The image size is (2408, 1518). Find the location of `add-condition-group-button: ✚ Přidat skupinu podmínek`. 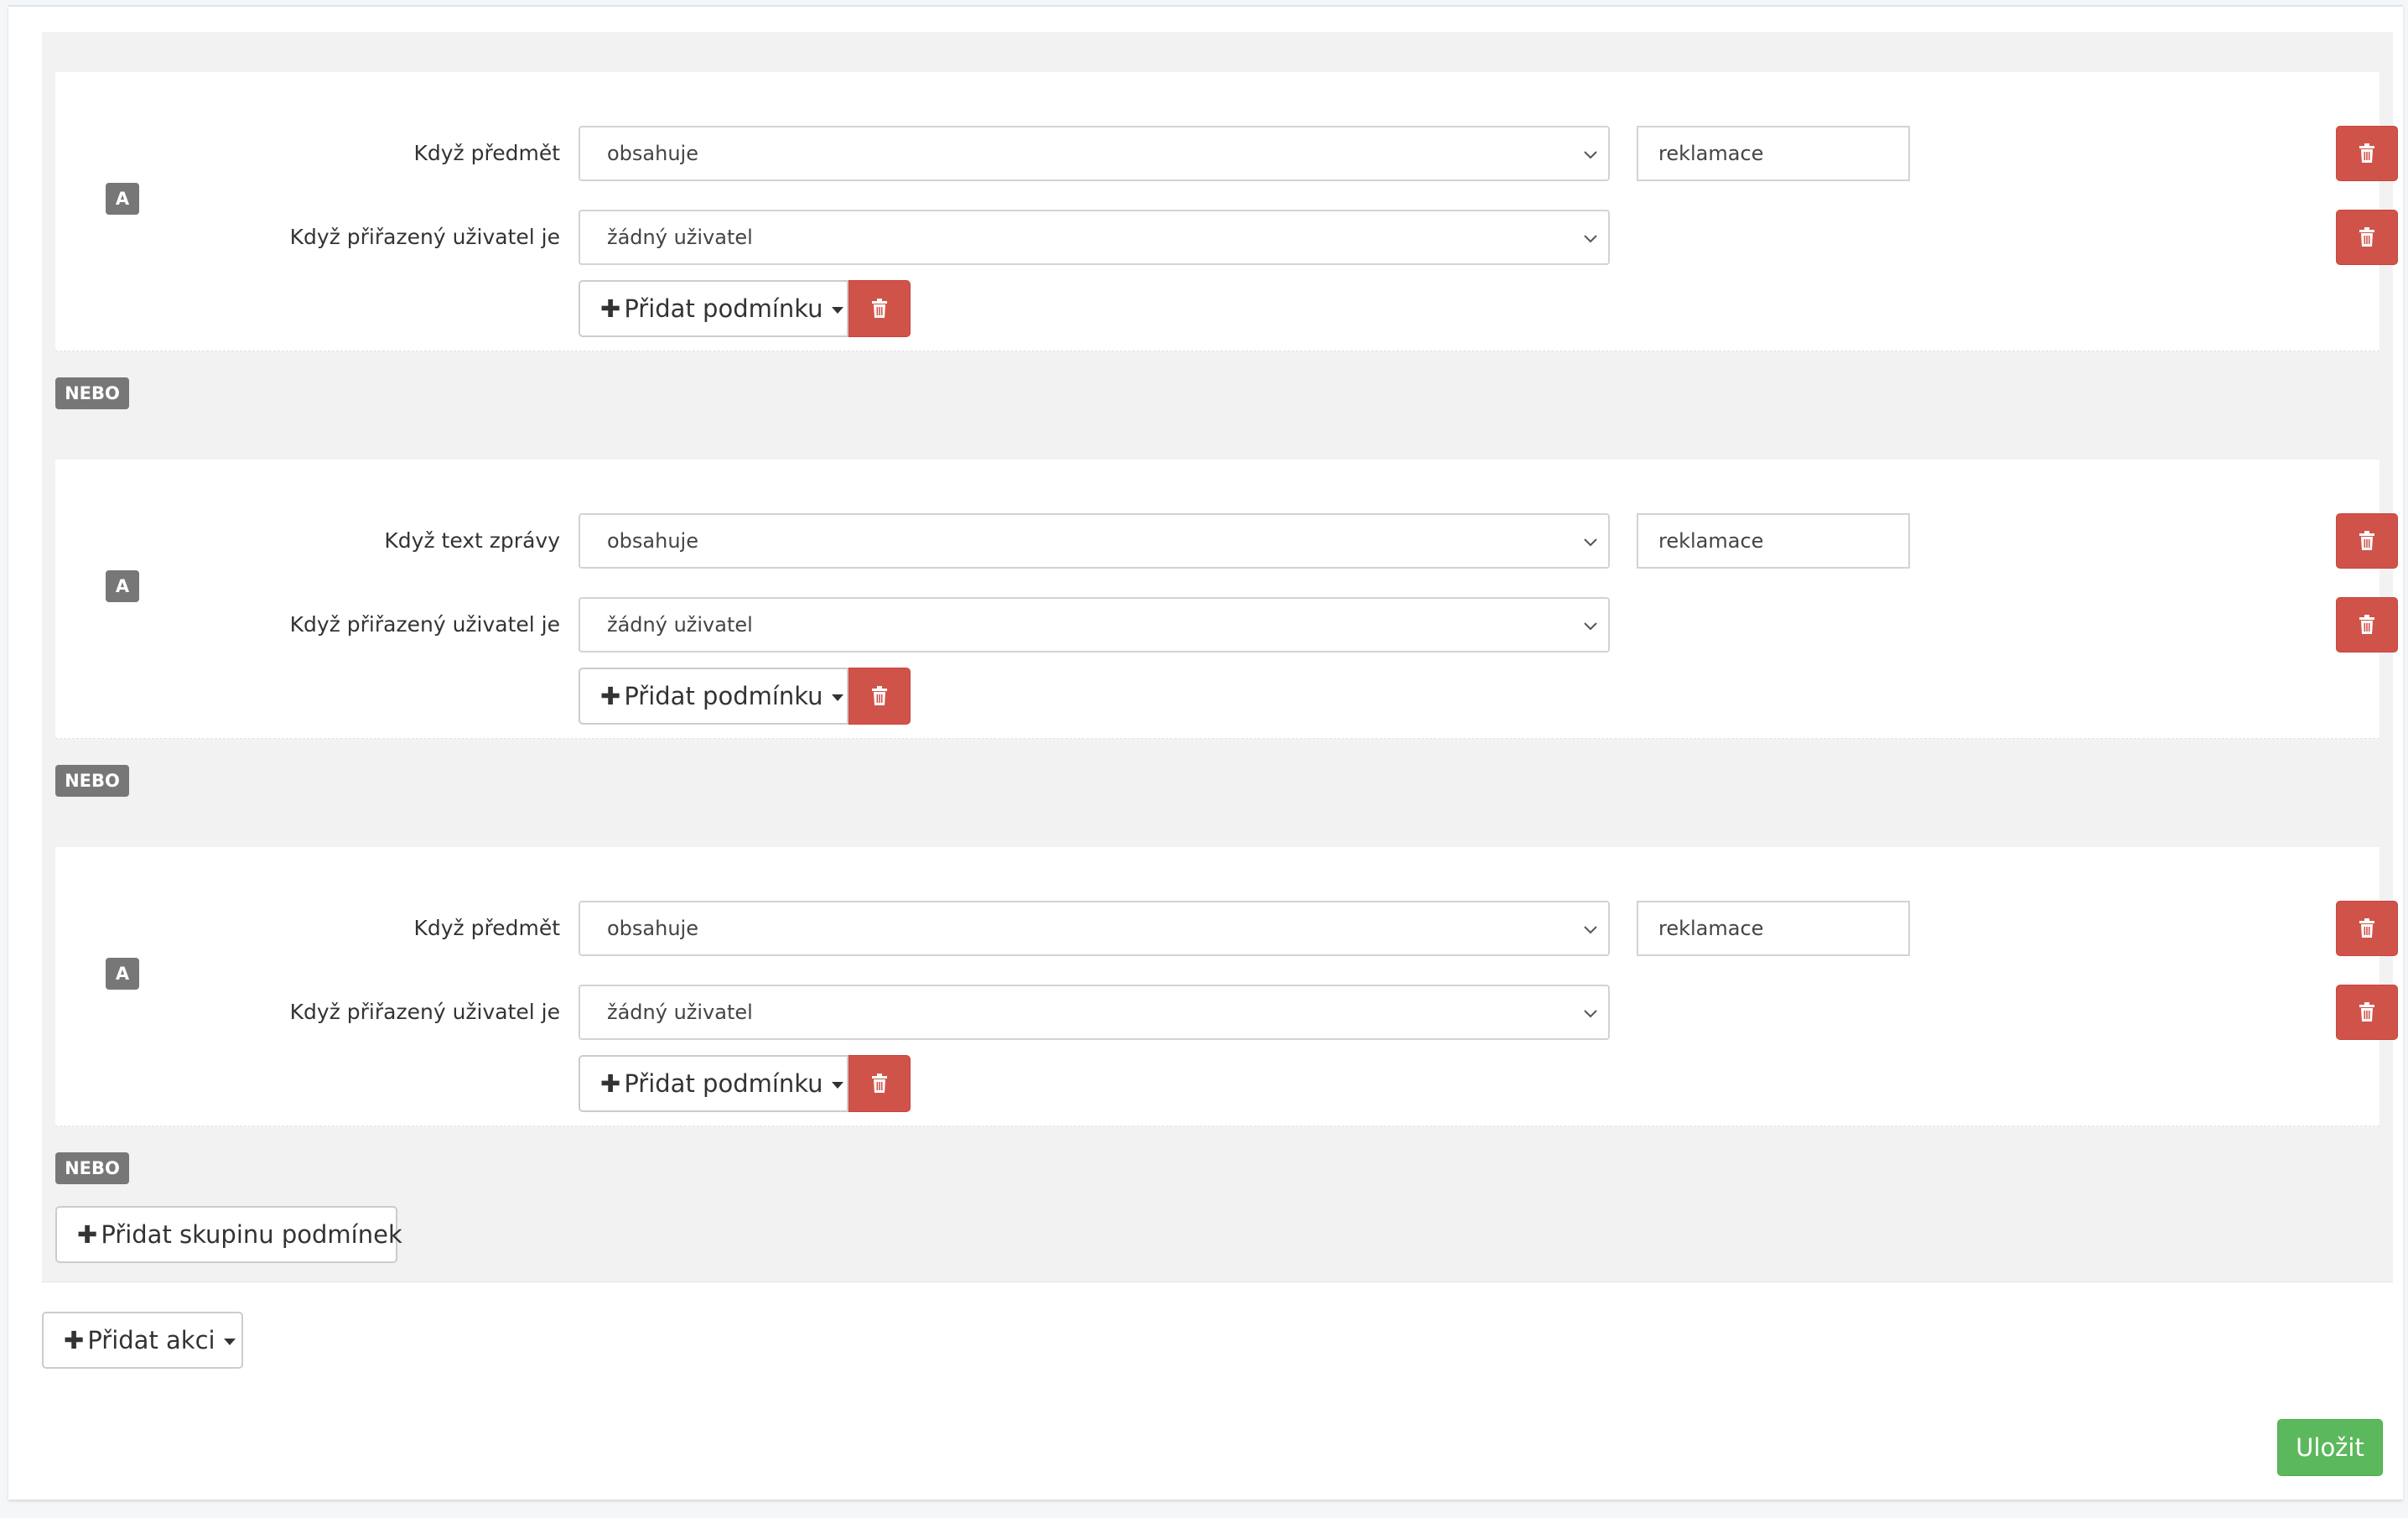

add-condition-group-button: ✚ Přidat skupinu podmínek is located at coordinates (228, 1234).